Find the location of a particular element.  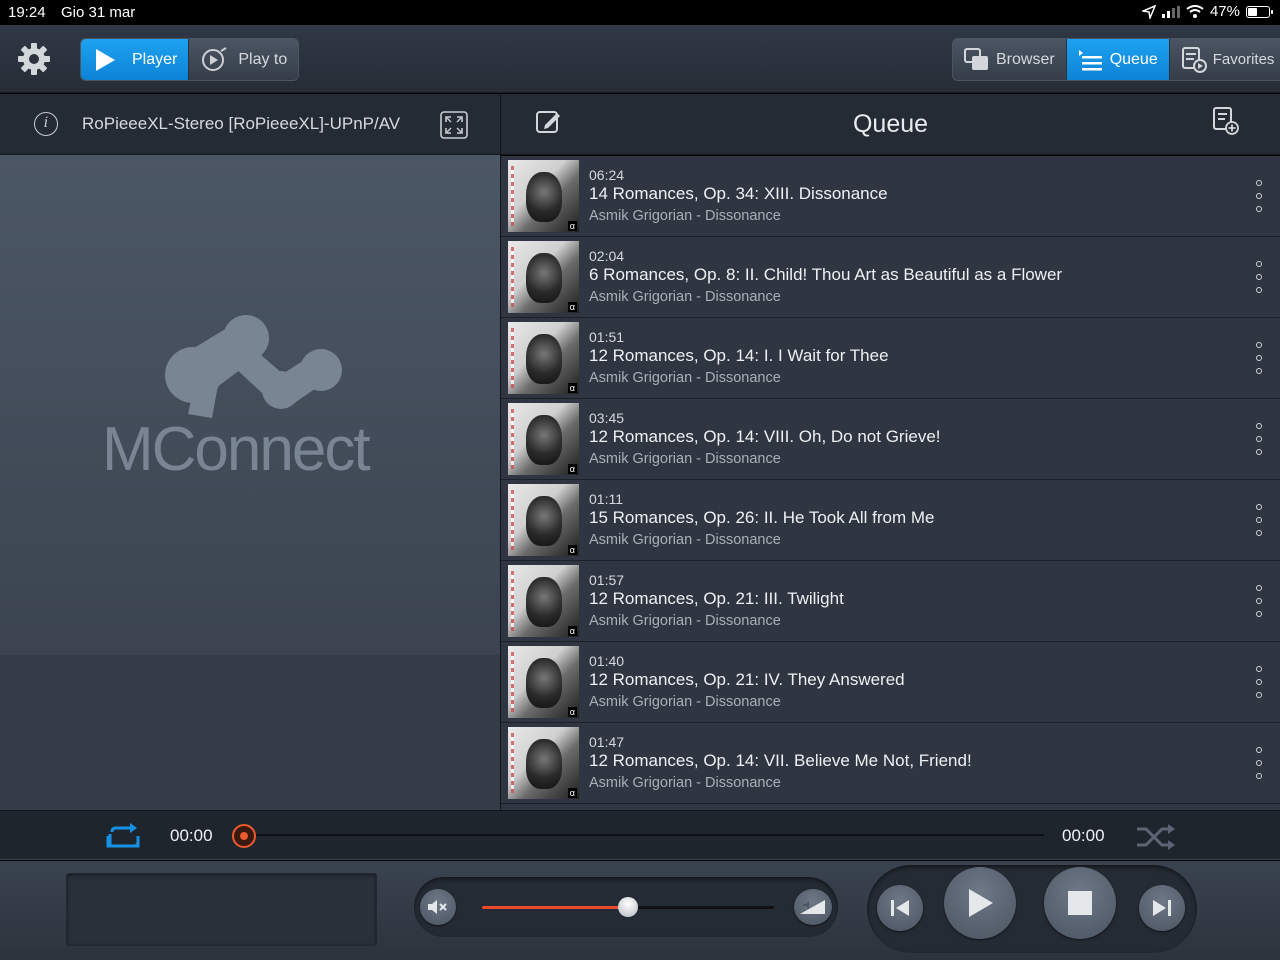

signal-icon is located at coordinates (1170, 11).